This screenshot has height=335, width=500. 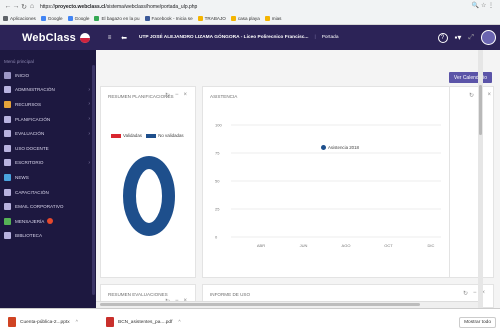 What do you see at coordinates (24, 7) in the screenshot?
I see `reload-icon: ↻` at bounding box center [24, 7].